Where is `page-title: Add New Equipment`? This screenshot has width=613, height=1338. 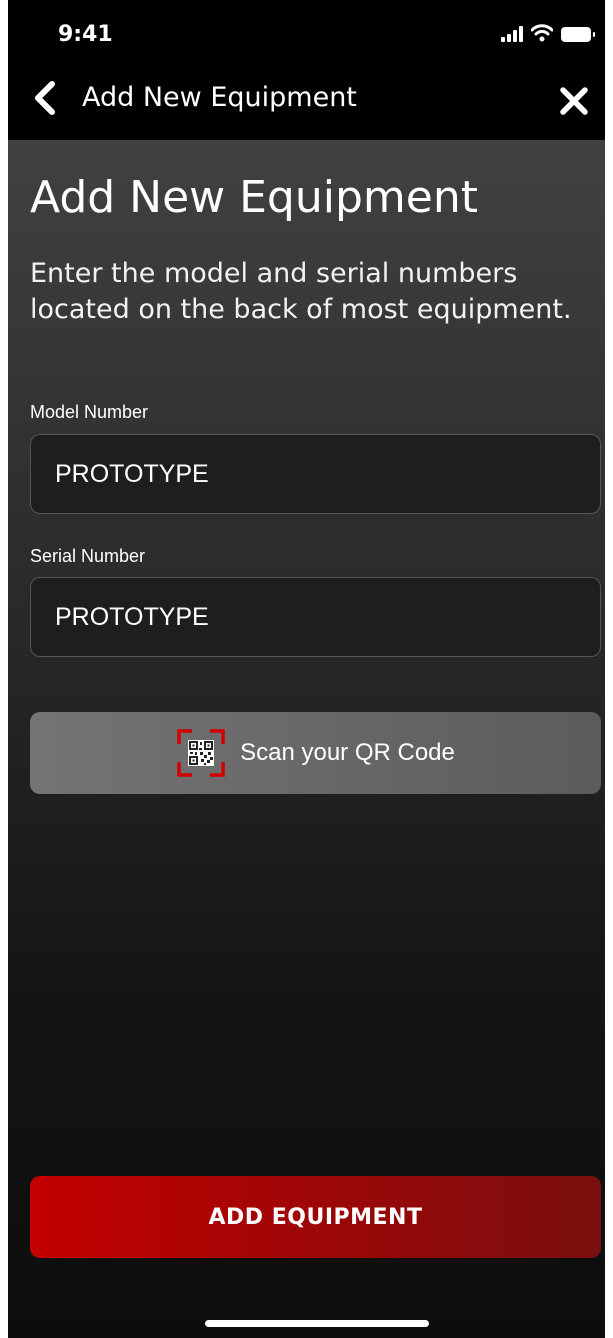
page-title: Add New Equipment is located at coordinates (254, 197).